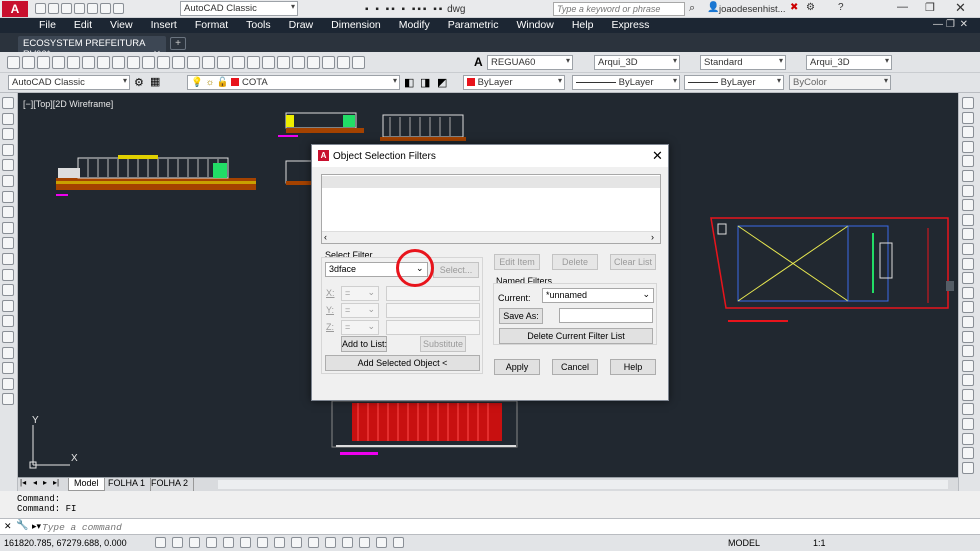  Describe the element at coordinates (92, 8) in the screenshot. I see `plot-icon` at that location.